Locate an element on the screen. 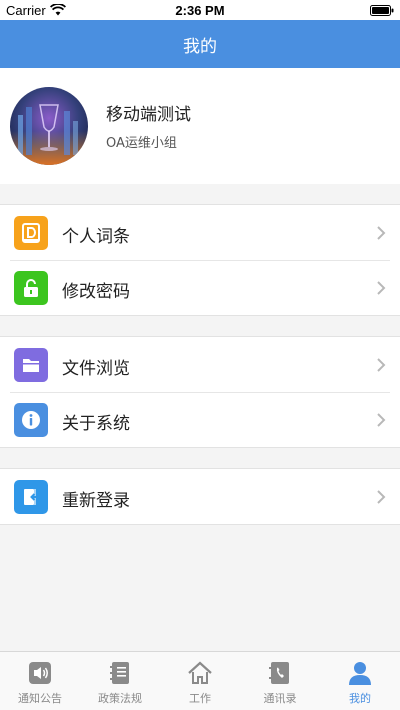  tab-label: 通讯录 is located at coordinates (280, 698).